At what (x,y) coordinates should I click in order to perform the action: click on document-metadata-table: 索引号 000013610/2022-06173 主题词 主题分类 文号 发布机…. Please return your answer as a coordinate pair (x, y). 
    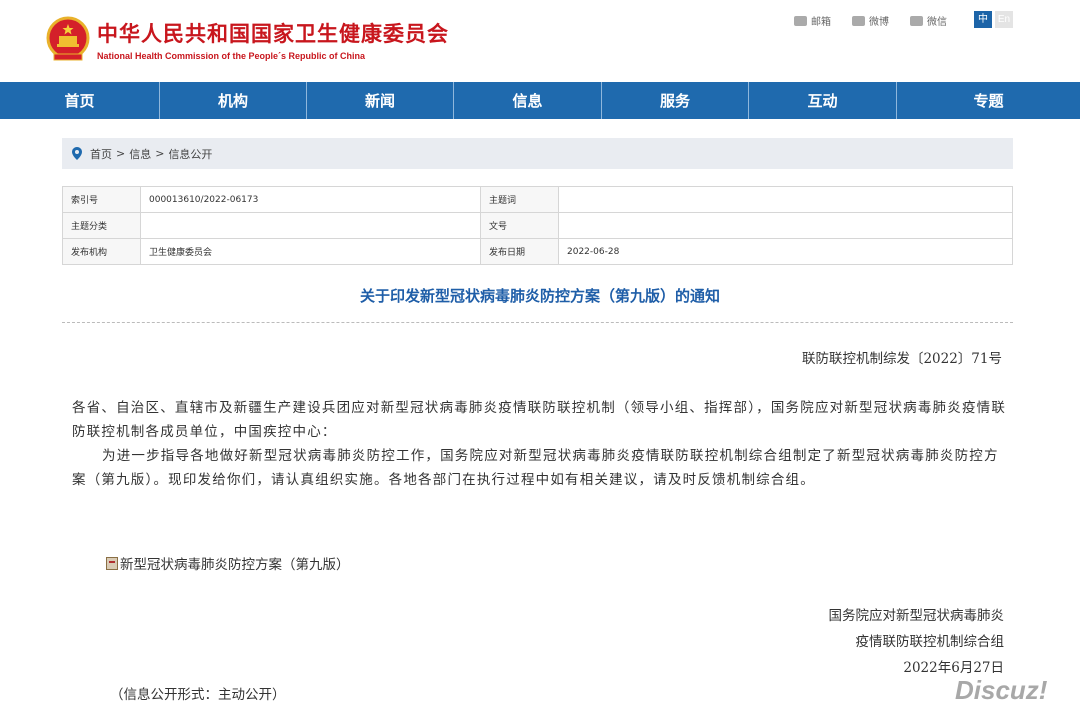
    Looking at the image, I should click on (537, 225).